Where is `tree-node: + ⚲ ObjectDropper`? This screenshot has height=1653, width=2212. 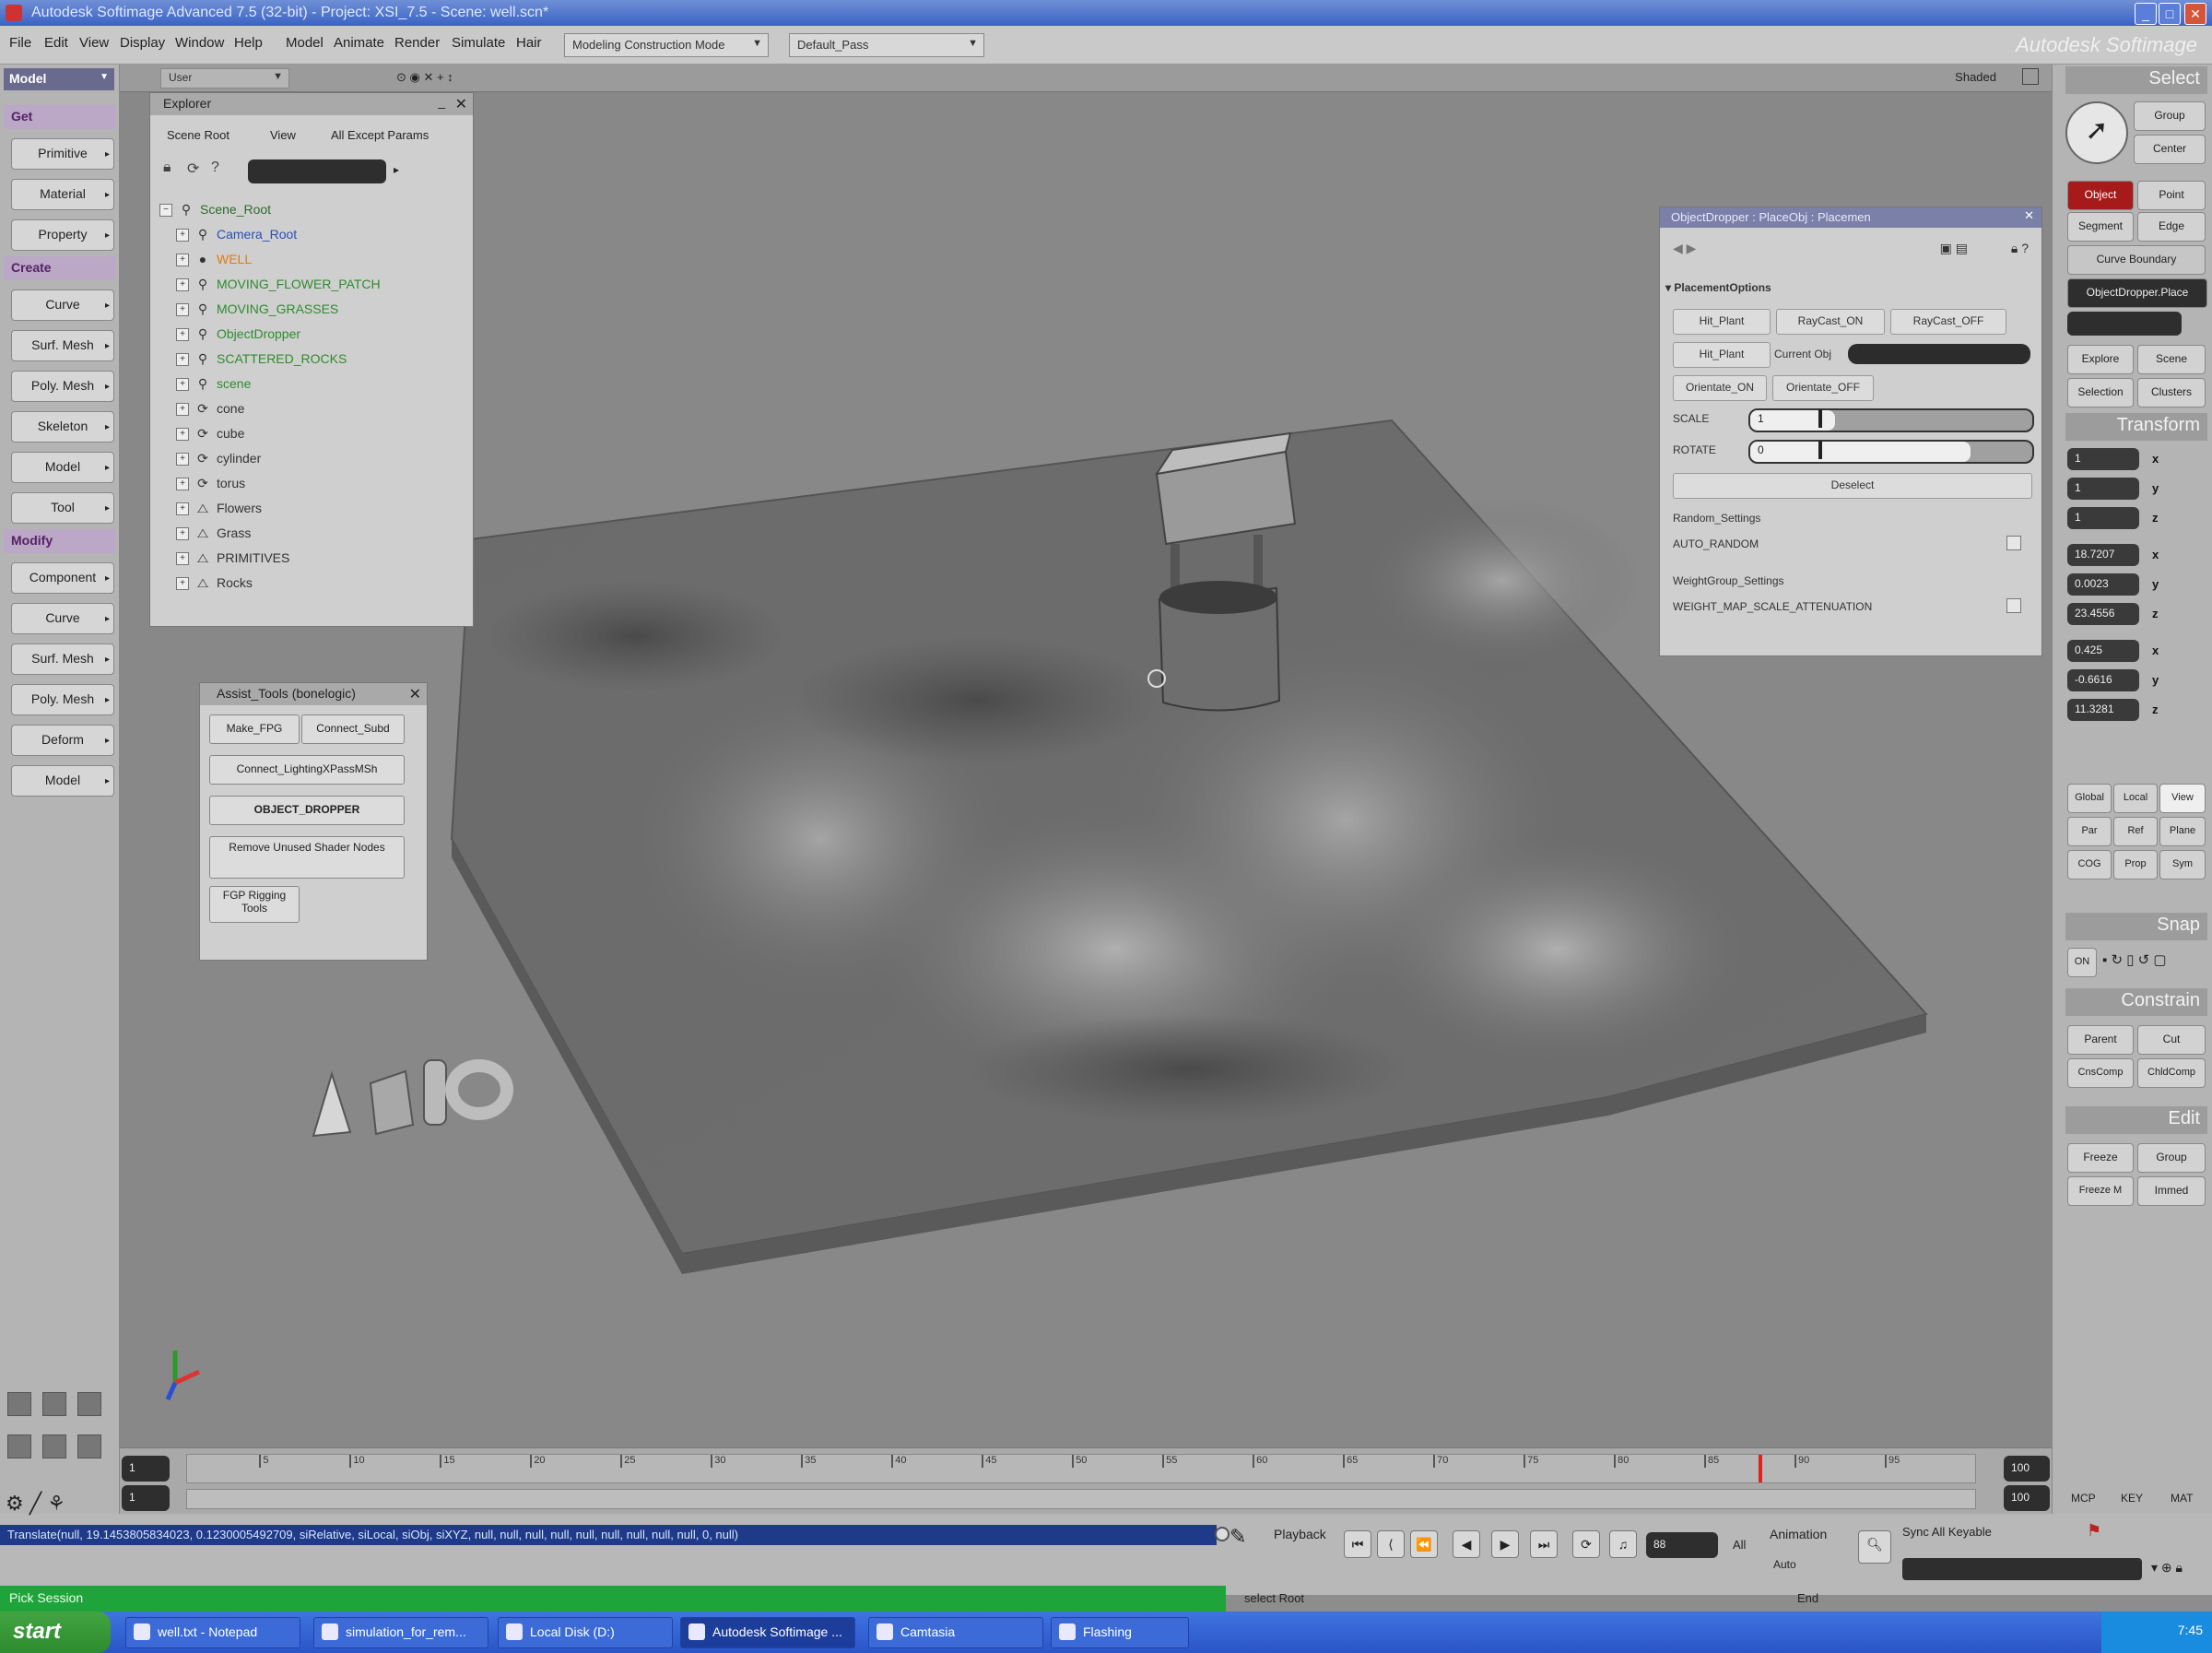
tree-node: + ⚲ ObjectDropper is located at coordinates (238, 337).